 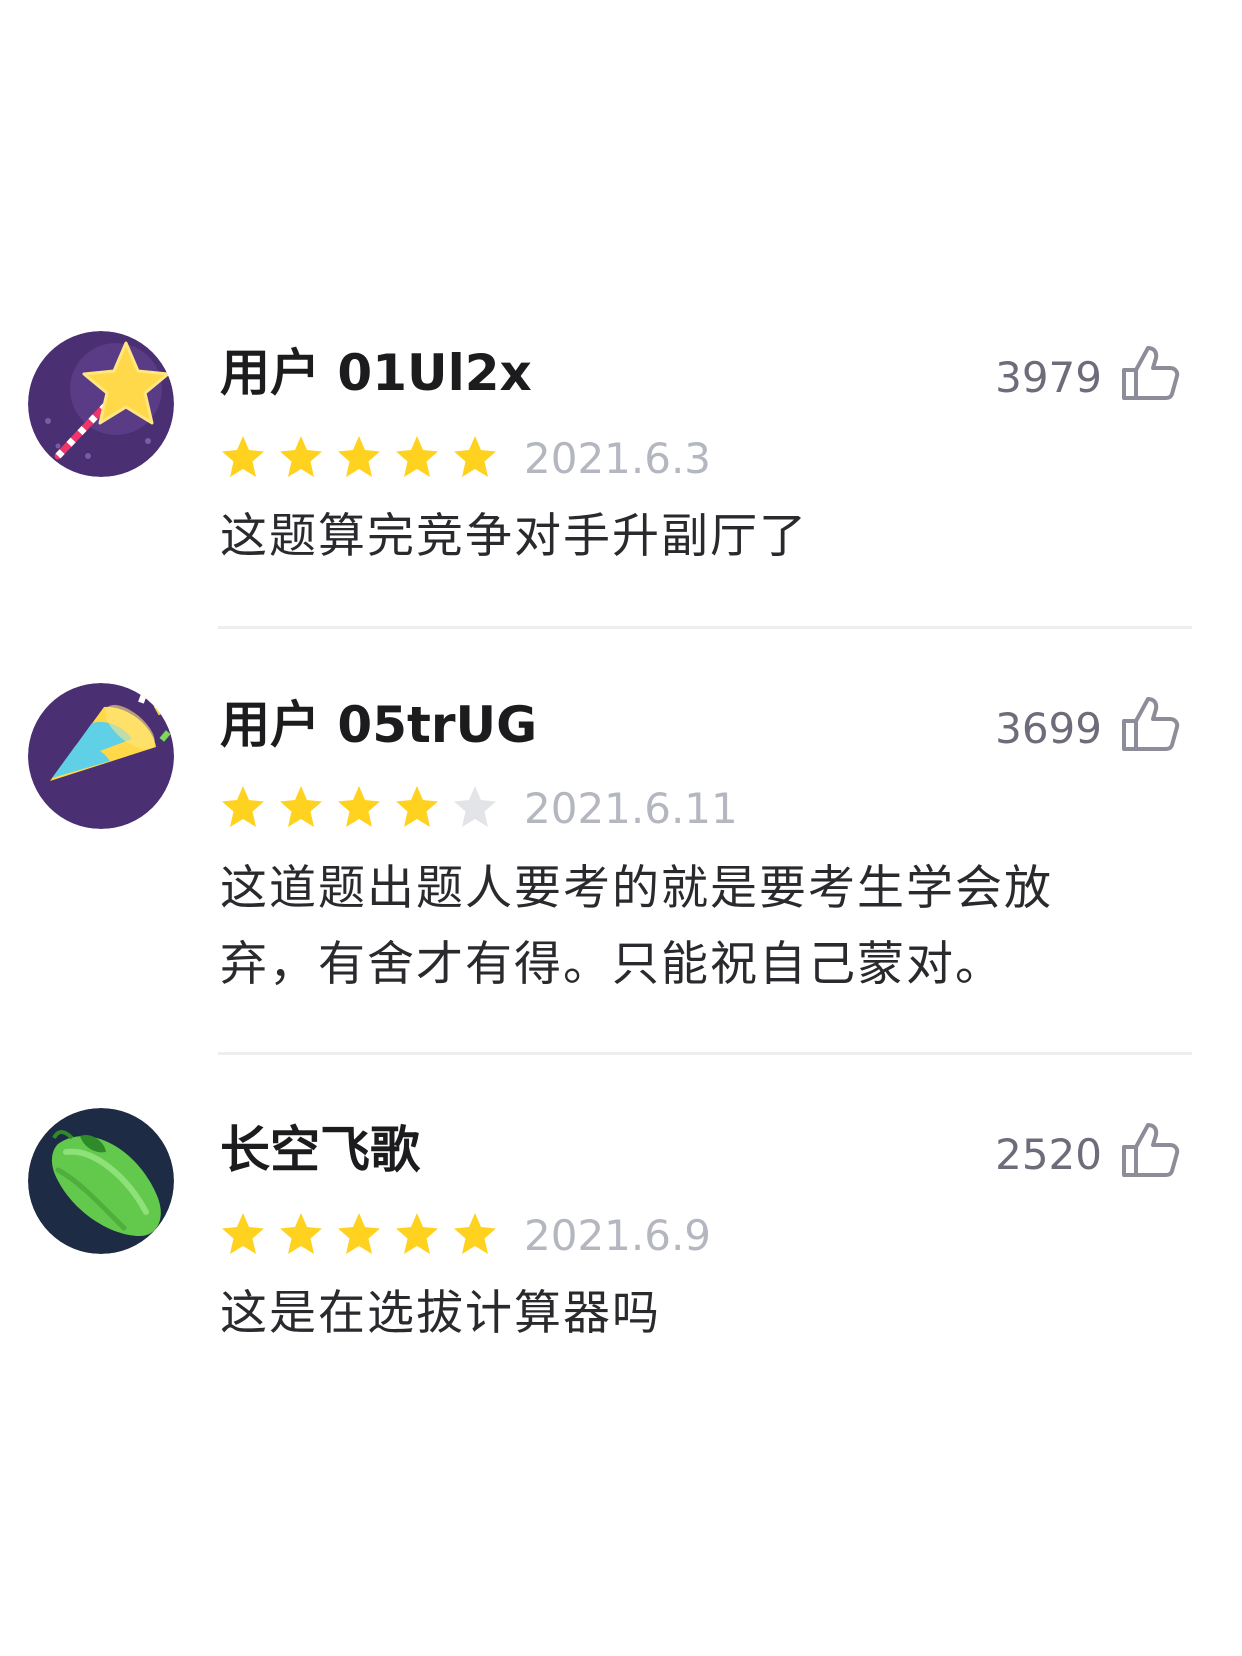 What do you see at coordinates (636, 926) in the screenshot?
I see `comment-text: 这道题出题人要考的就是要考生学会放弃，有舍才有得。只能祝自己蒙对。` at bounding box center [636, 926].